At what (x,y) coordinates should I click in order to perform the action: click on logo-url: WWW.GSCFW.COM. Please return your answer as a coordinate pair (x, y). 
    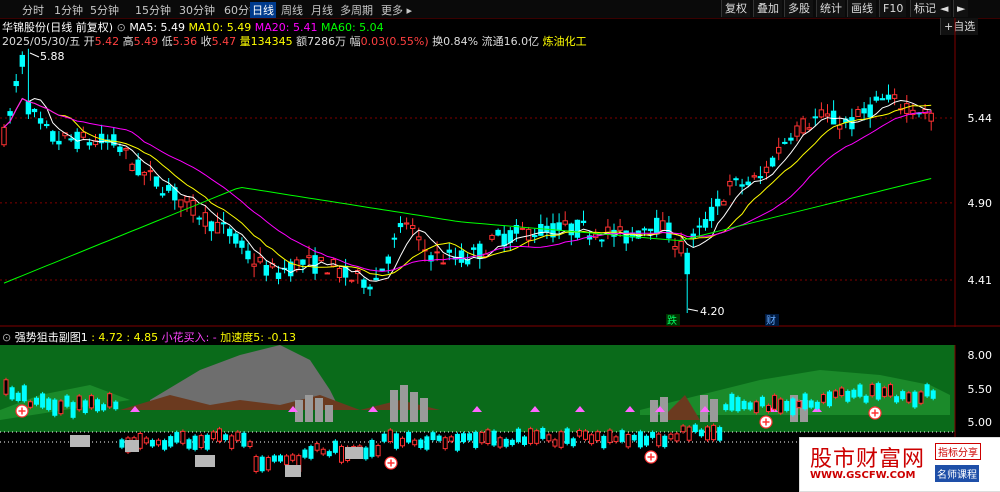
    Looking at the image, I should click on (863, 475).